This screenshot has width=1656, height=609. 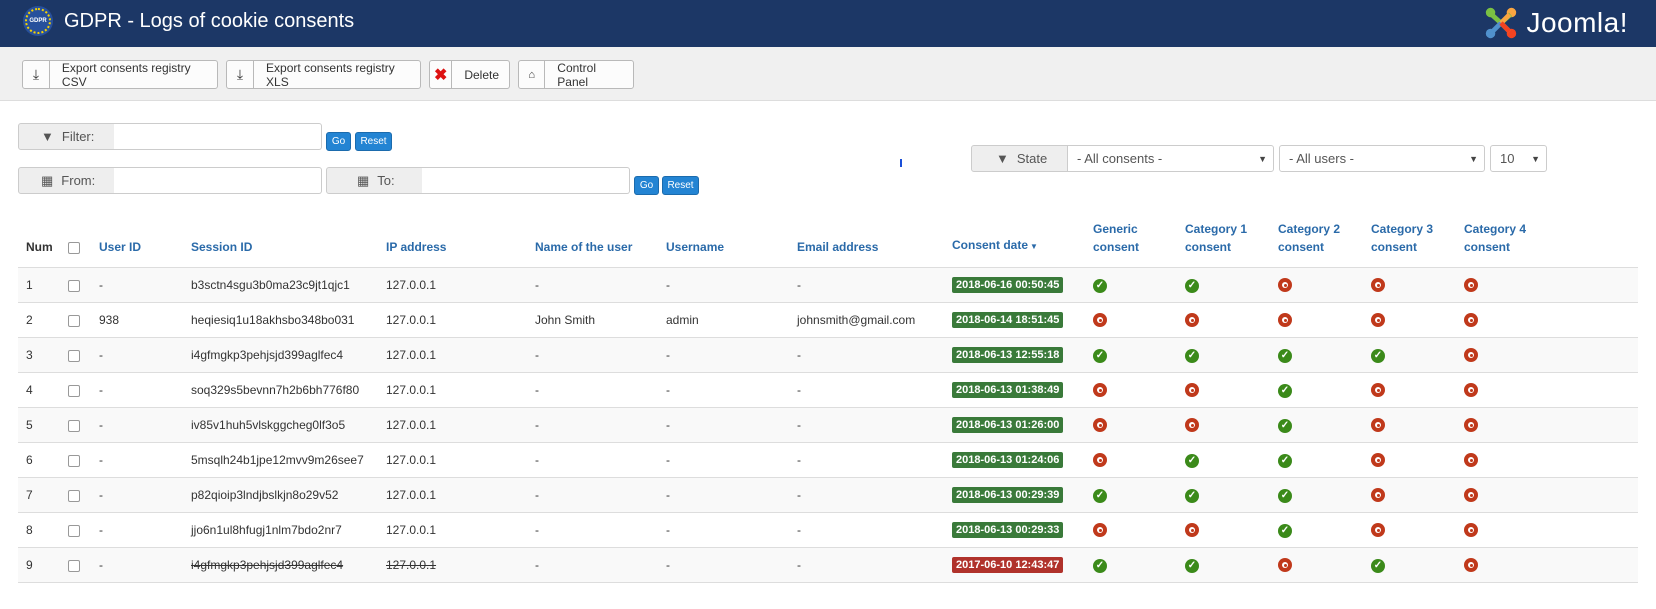 What do you see at coordinates (126, 74) in the screenshot?
I see `export-csv-label: Export consents registry CSV` at bounding box center [126, 74].